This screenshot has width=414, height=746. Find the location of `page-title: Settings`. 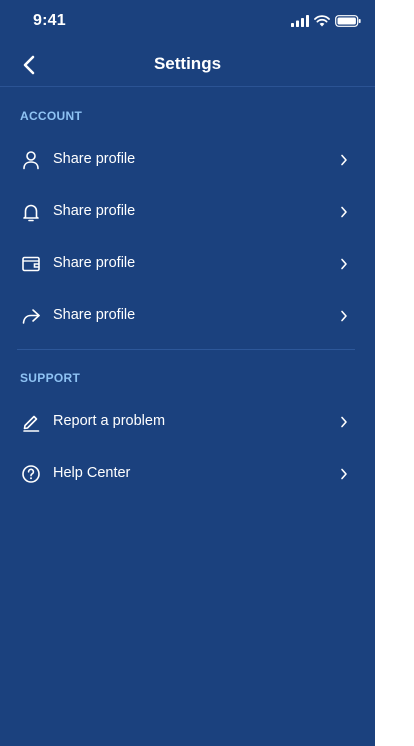

page-title: Settings is located at coordinates (187, 63).